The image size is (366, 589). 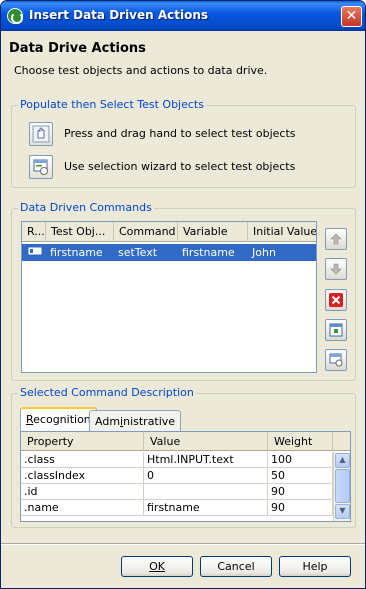 What do you see at coordinates (300, 459) in the screenshot?
I see `cell-weight: 100` at bounding box center [300, 459].